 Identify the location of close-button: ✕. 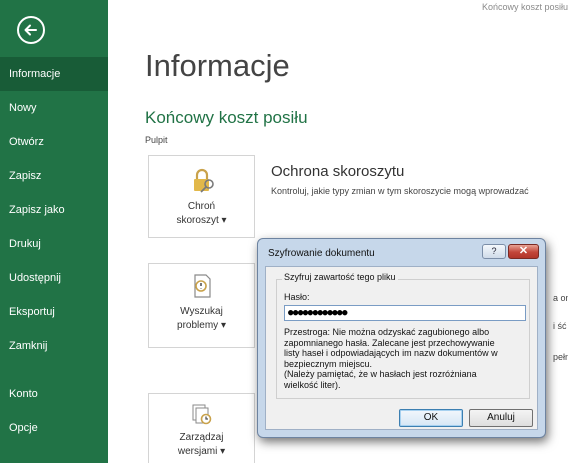
(523, 251).